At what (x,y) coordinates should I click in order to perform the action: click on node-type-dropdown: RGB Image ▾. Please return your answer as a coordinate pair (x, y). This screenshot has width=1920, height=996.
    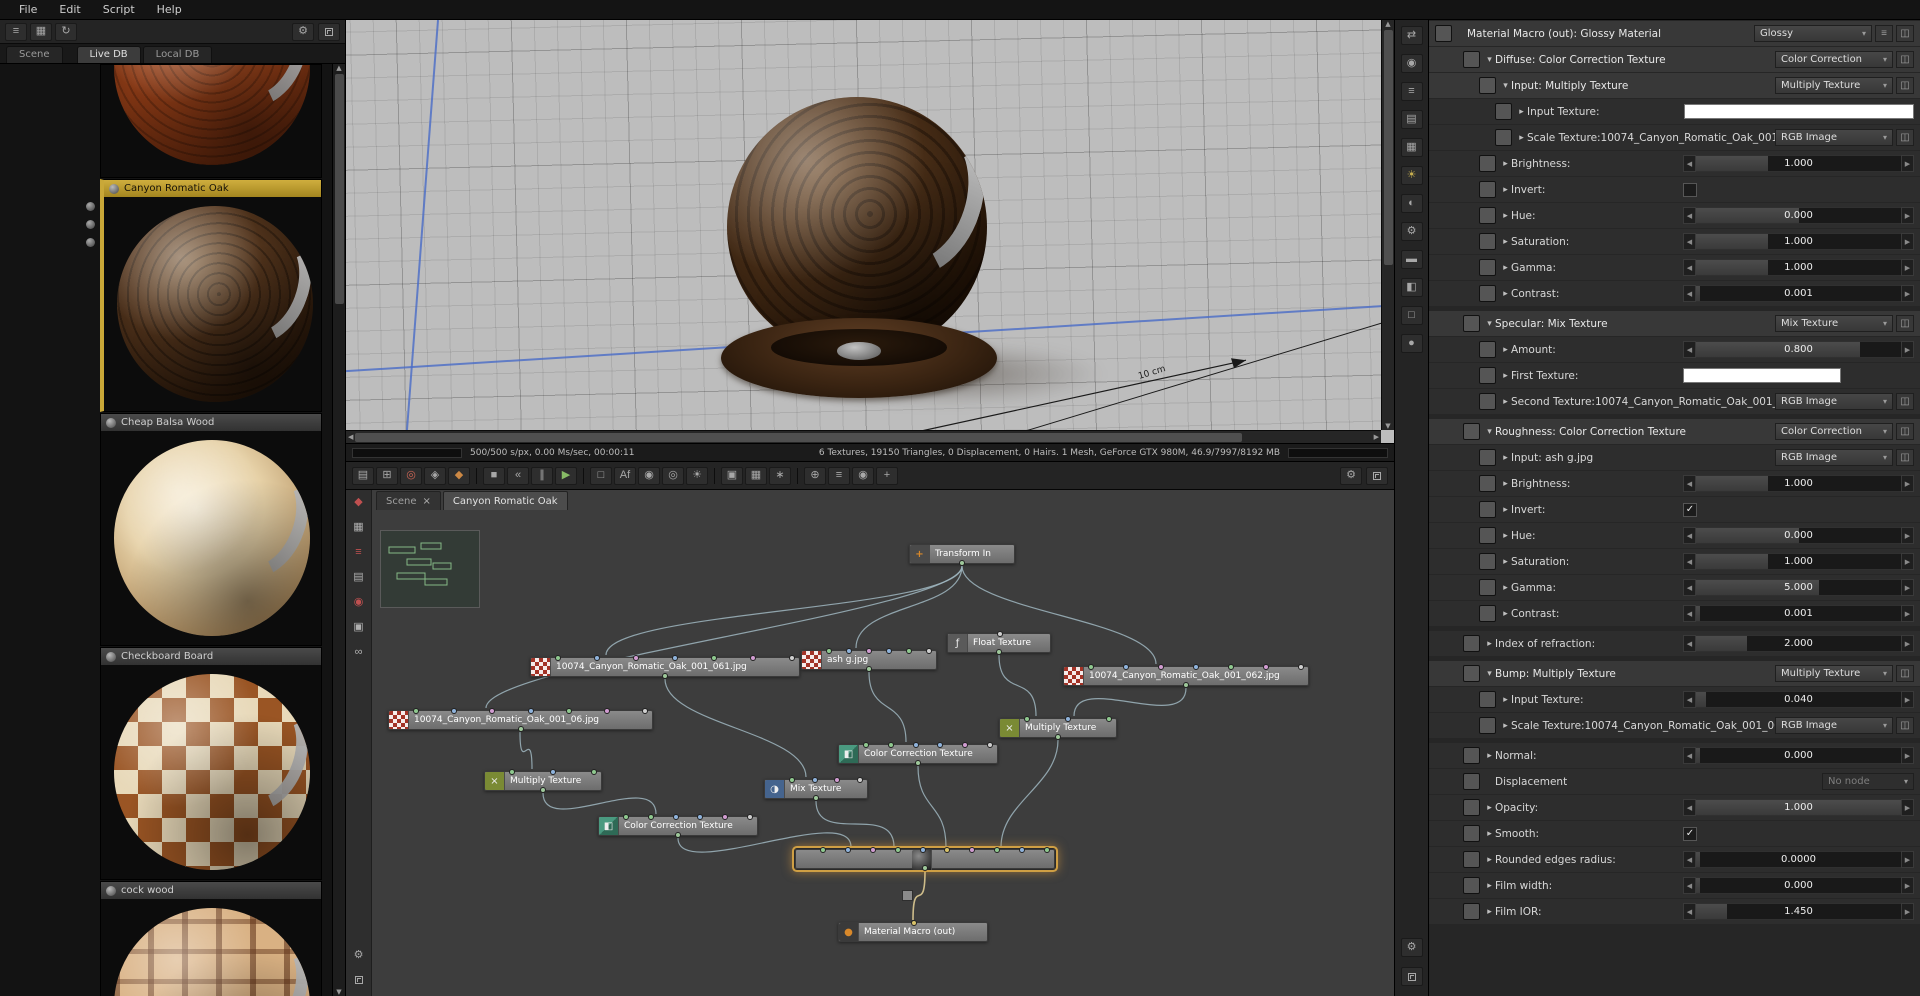
    Looking at the image, I should click on (1834, 401).